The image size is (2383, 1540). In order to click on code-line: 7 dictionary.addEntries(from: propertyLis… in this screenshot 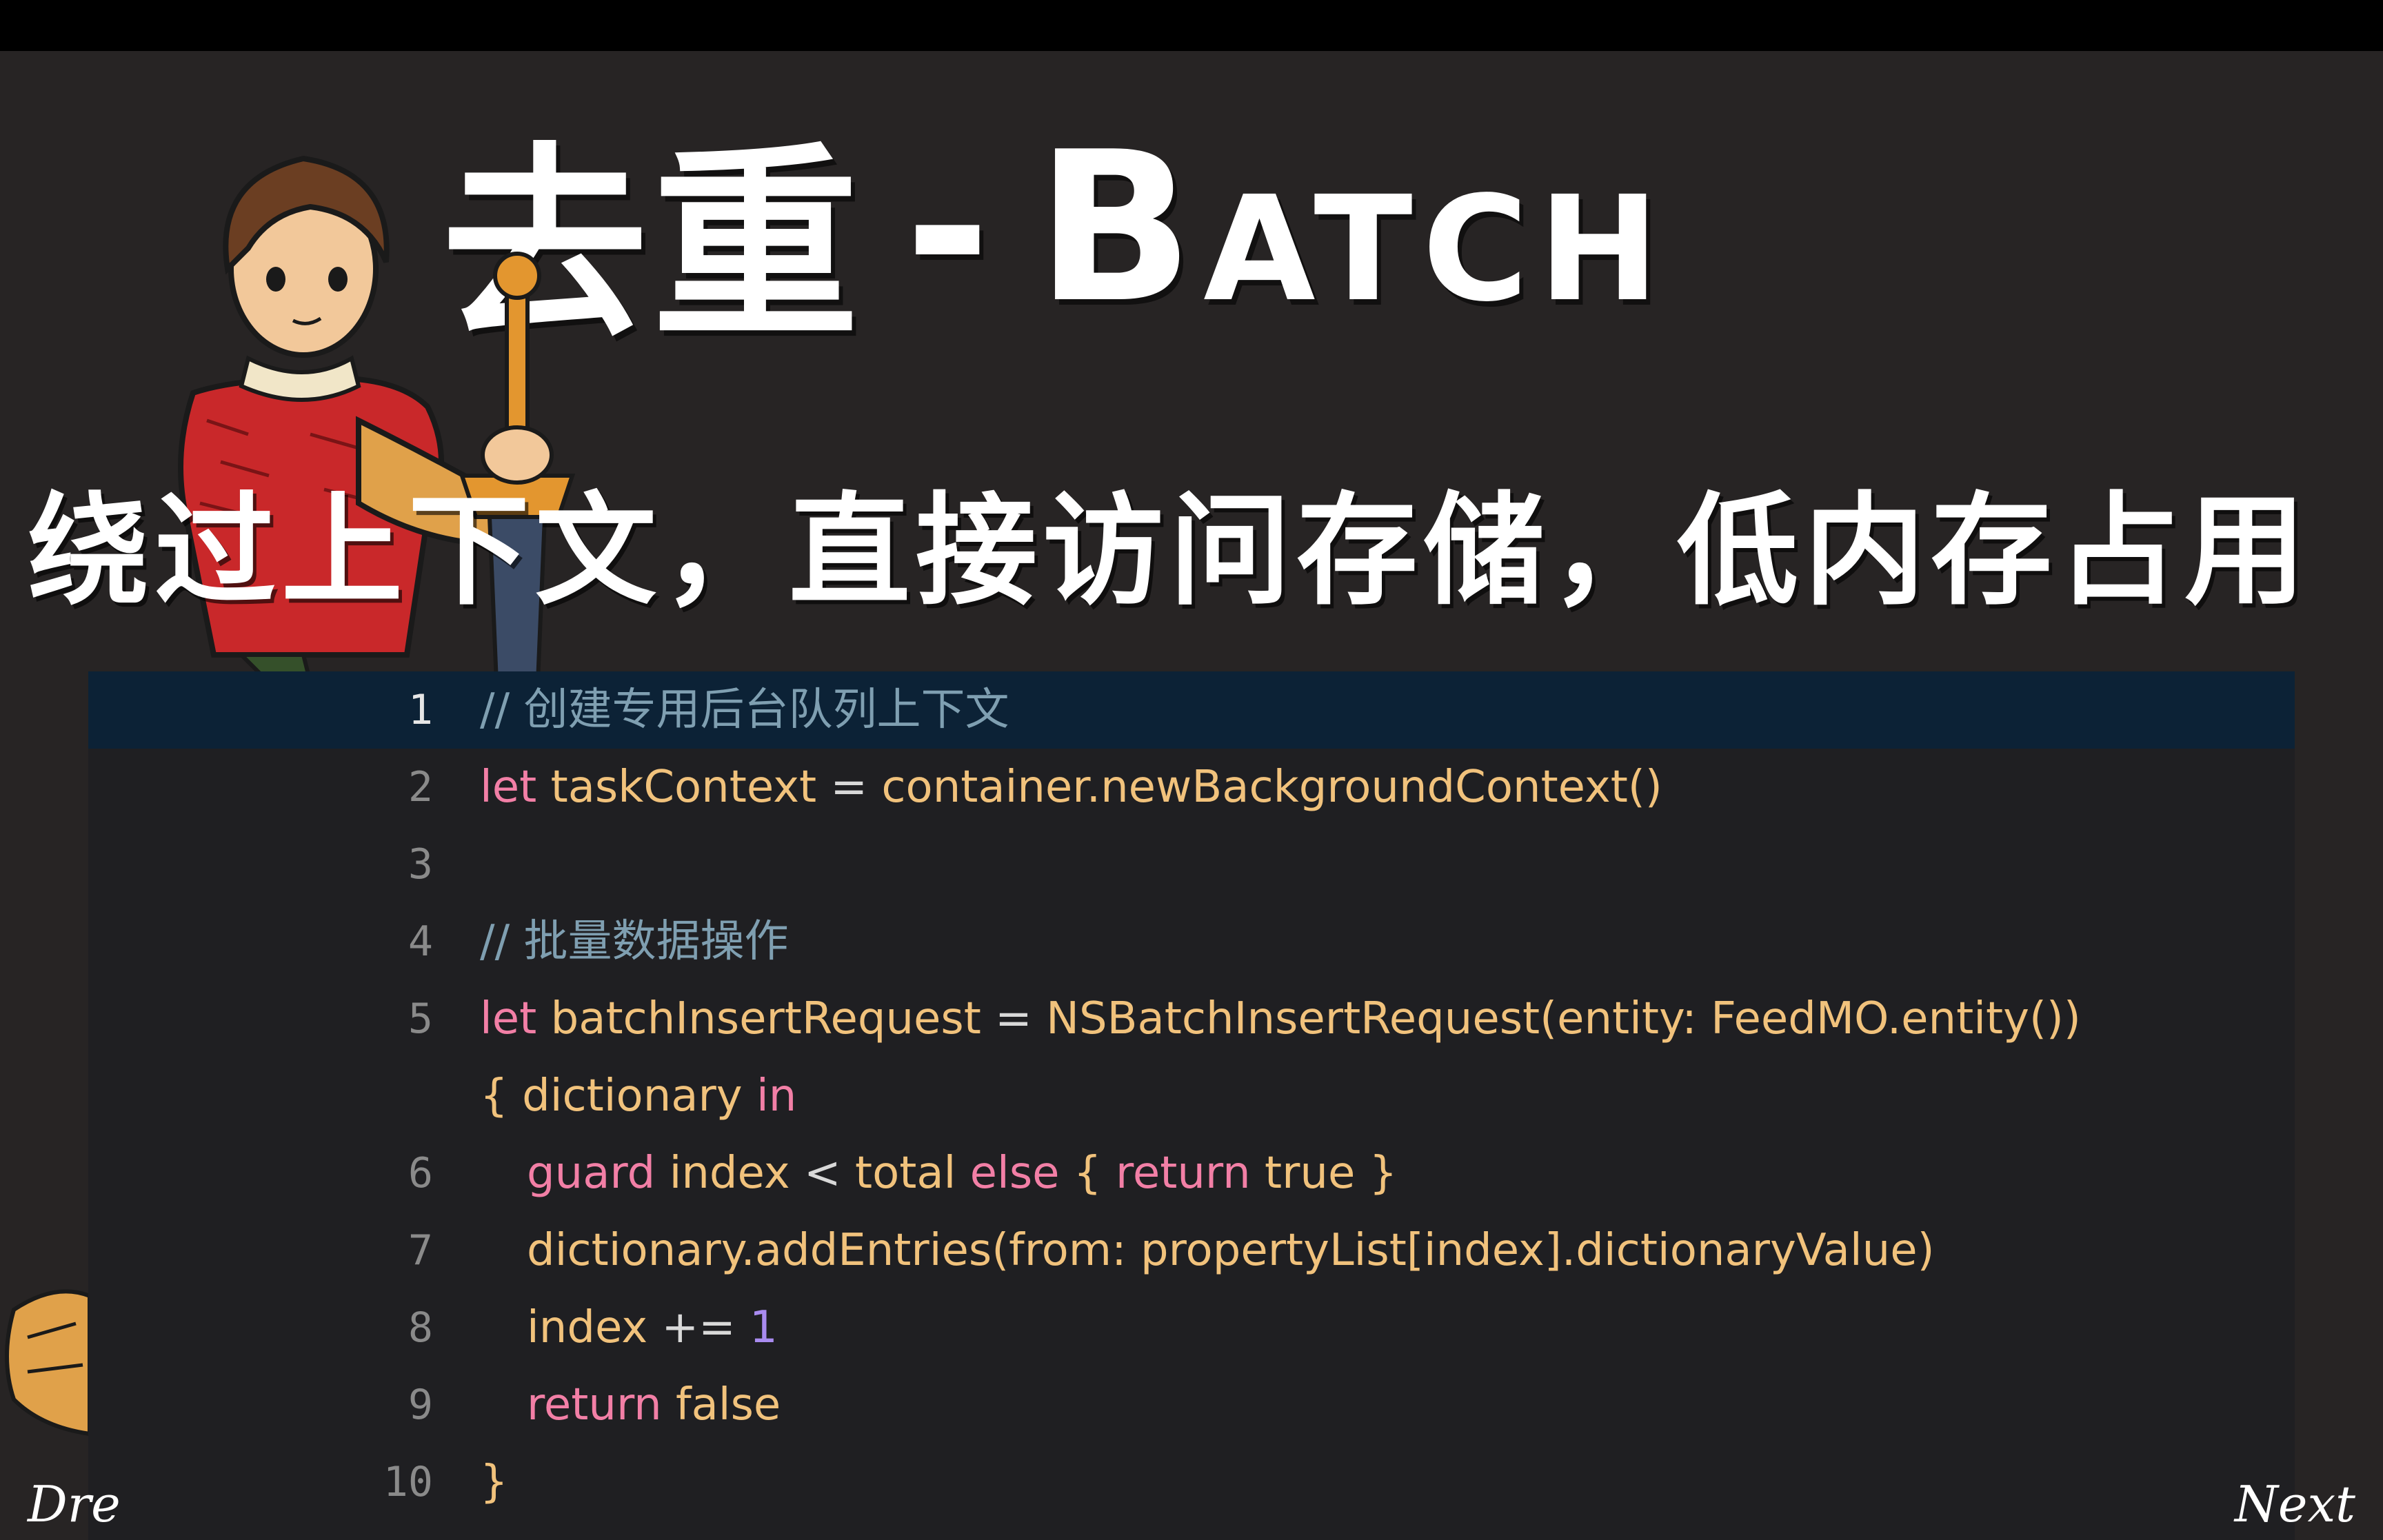, I will do `click(1191, 1251)`.